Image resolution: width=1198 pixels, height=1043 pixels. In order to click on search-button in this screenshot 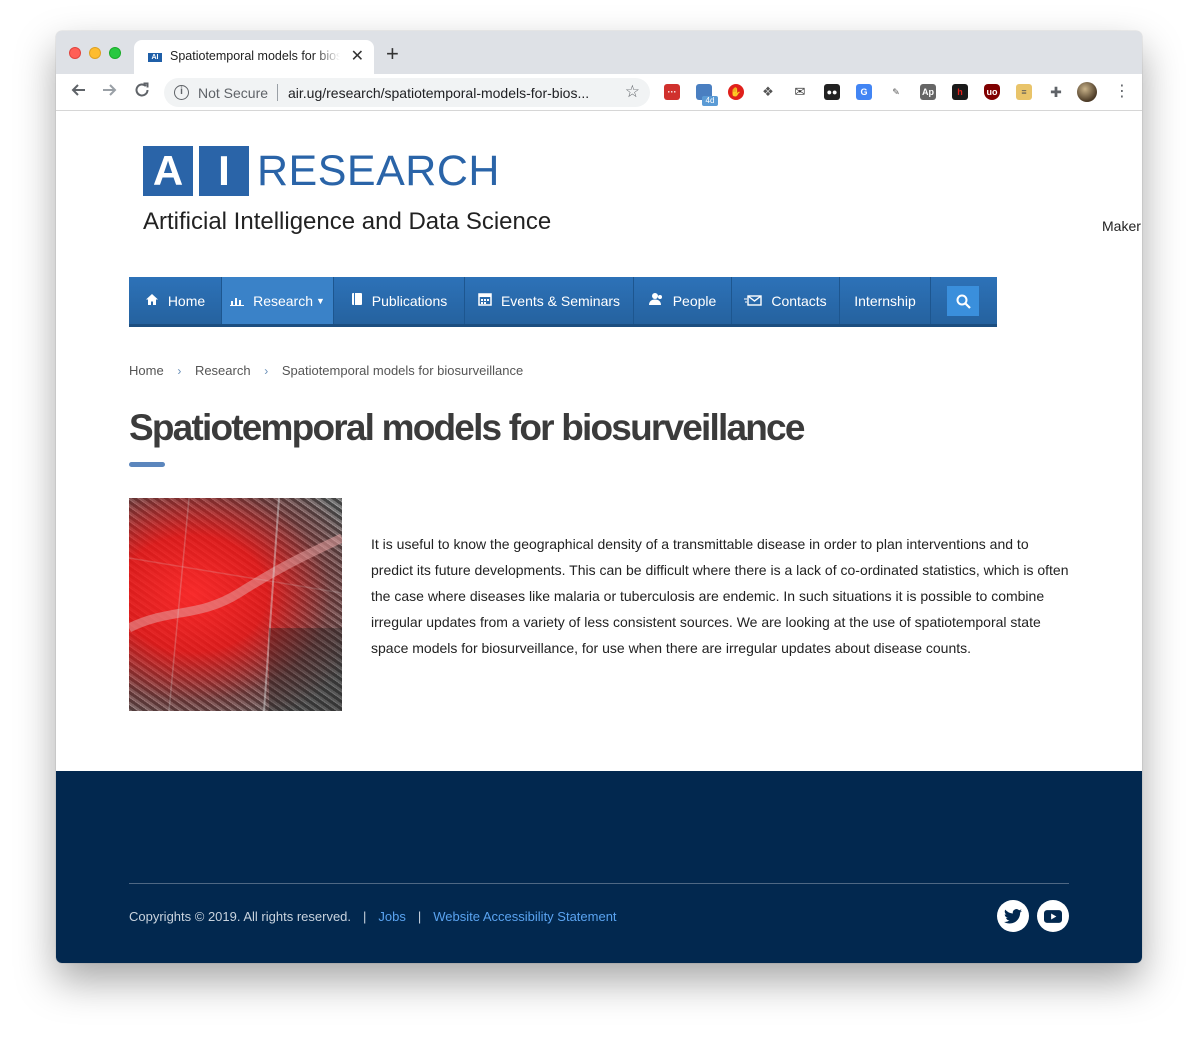, I will do `click(963, 301)`.